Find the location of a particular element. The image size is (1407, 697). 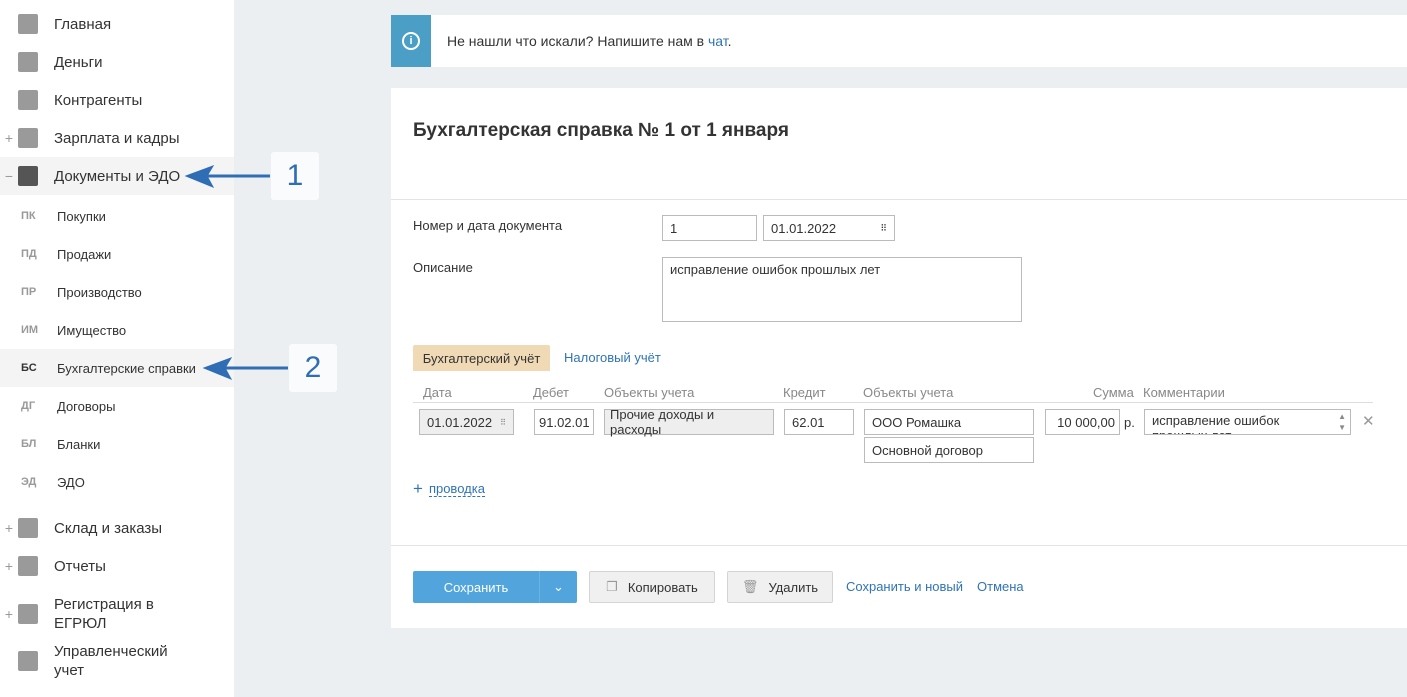

delete-row-icon: ✕ is located at coordinates (1368, 421).